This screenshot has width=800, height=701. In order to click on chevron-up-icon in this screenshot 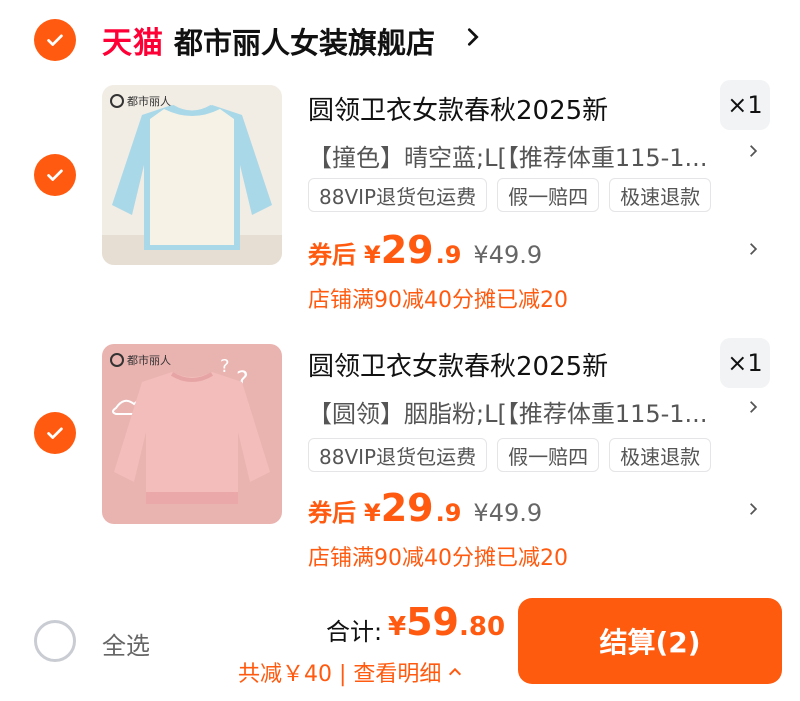, I will do `click(455, 671)`.